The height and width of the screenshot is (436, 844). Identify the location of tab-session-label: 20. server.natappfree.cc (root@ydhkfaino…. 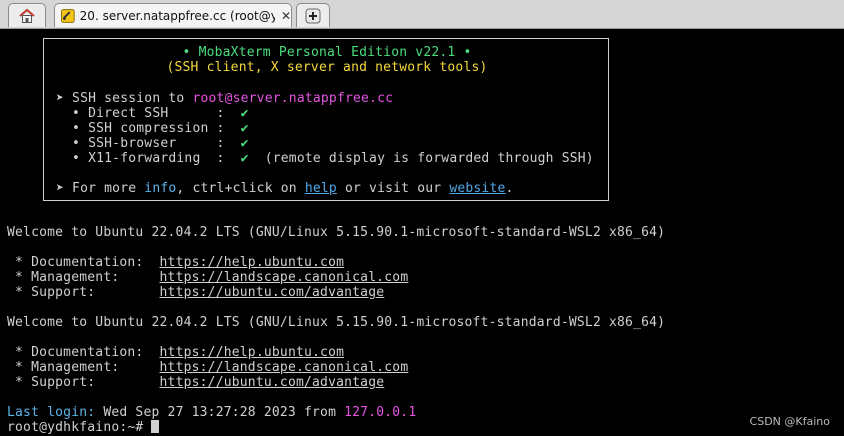
(177, 15).